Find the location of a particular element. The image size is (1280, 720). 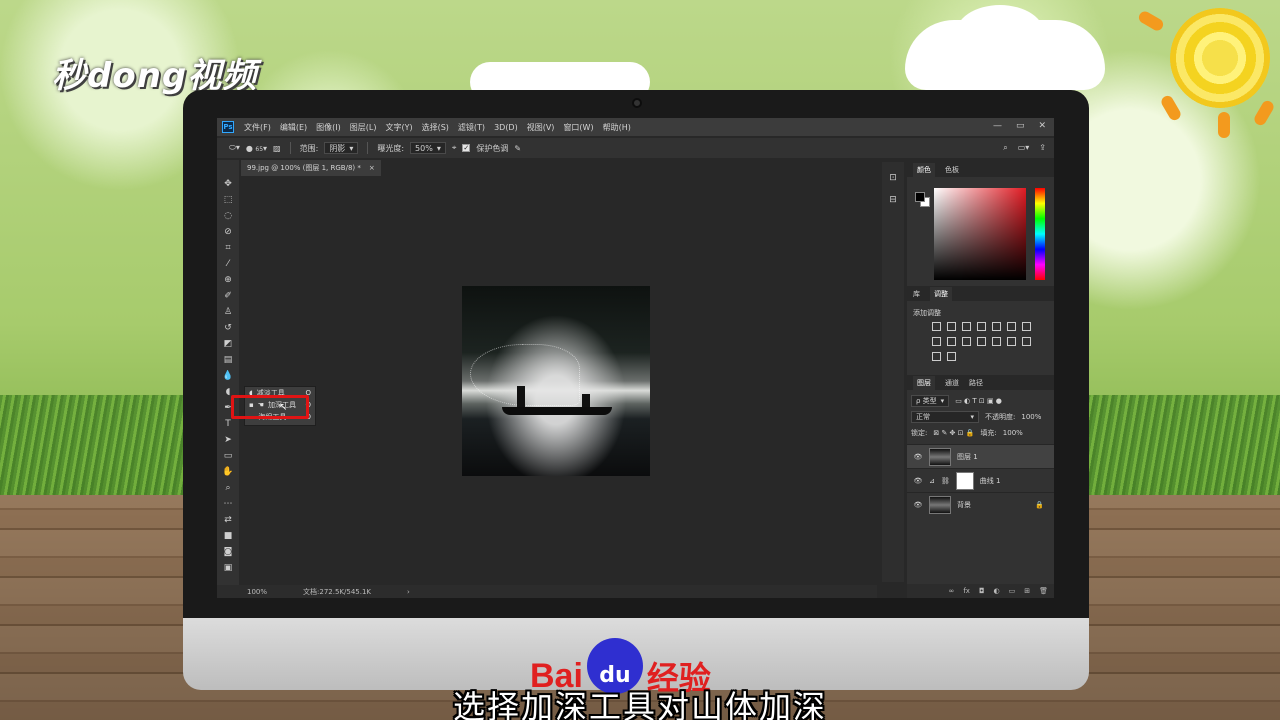

layer-filter-dropdown: ρ 类型 ▾ is located at coordinates (930, 400).